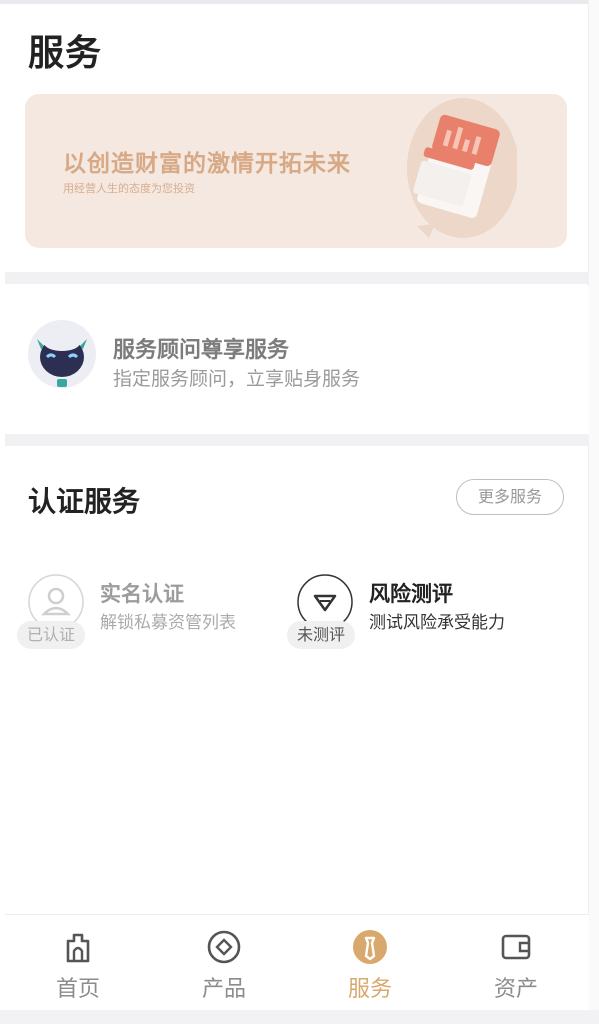 The image size is (599, 1024). What do you see at coordinates (593, 512) in the screenshot?
I see `scroll-edge` at bounding box center [593, 512].